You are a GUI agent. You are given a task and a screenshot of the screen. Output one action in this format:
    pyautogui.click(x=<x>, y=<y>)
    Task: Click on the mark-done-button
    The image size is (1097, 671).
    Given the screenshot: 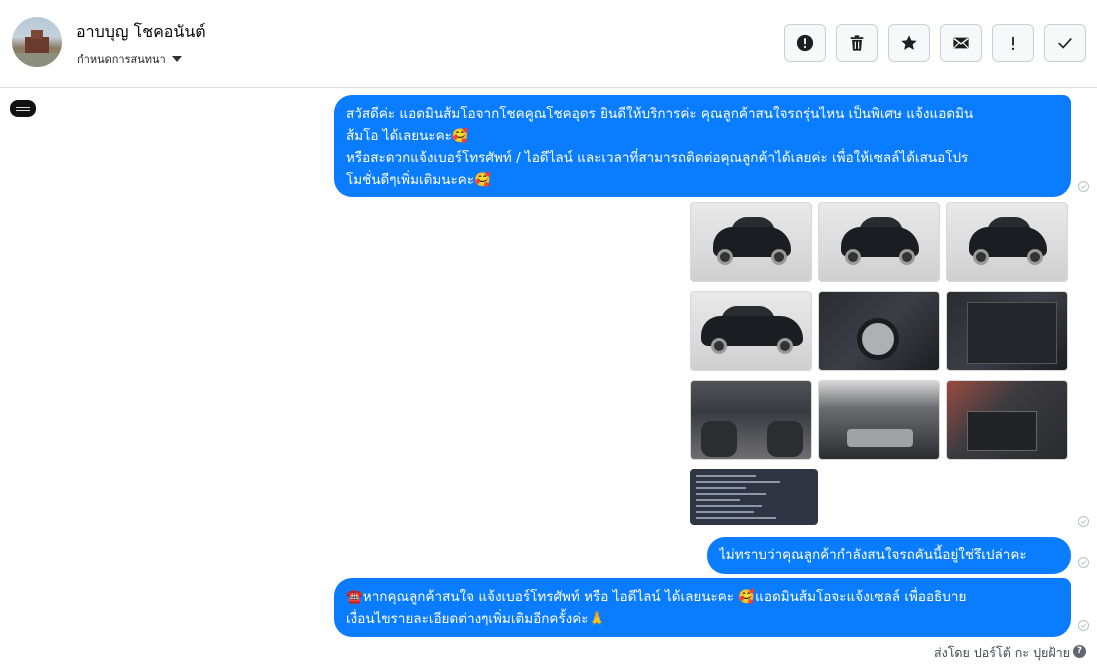 What is the action you would take?
    pyautogui.click(x=1065, y=43)
    